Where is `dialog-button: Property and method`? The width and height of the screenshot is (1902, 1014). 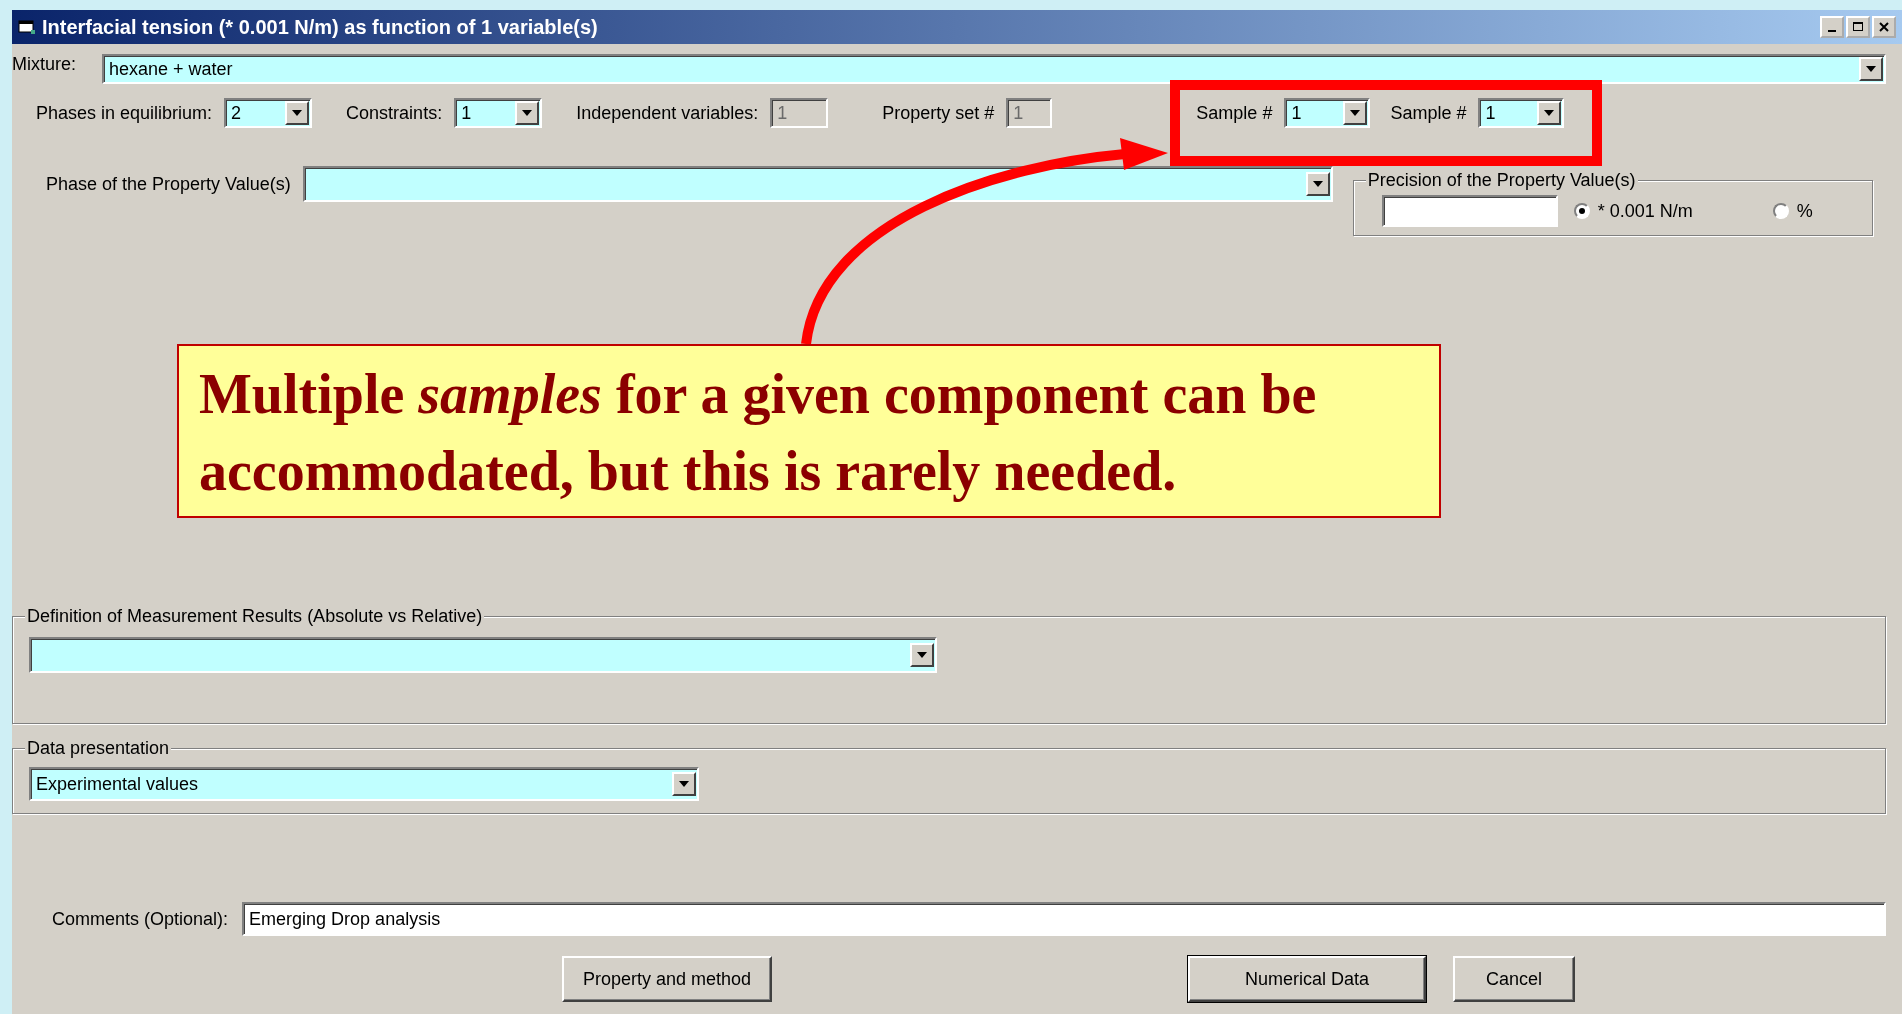 dialog-button: Property and method is located at coordinates (667, 979).